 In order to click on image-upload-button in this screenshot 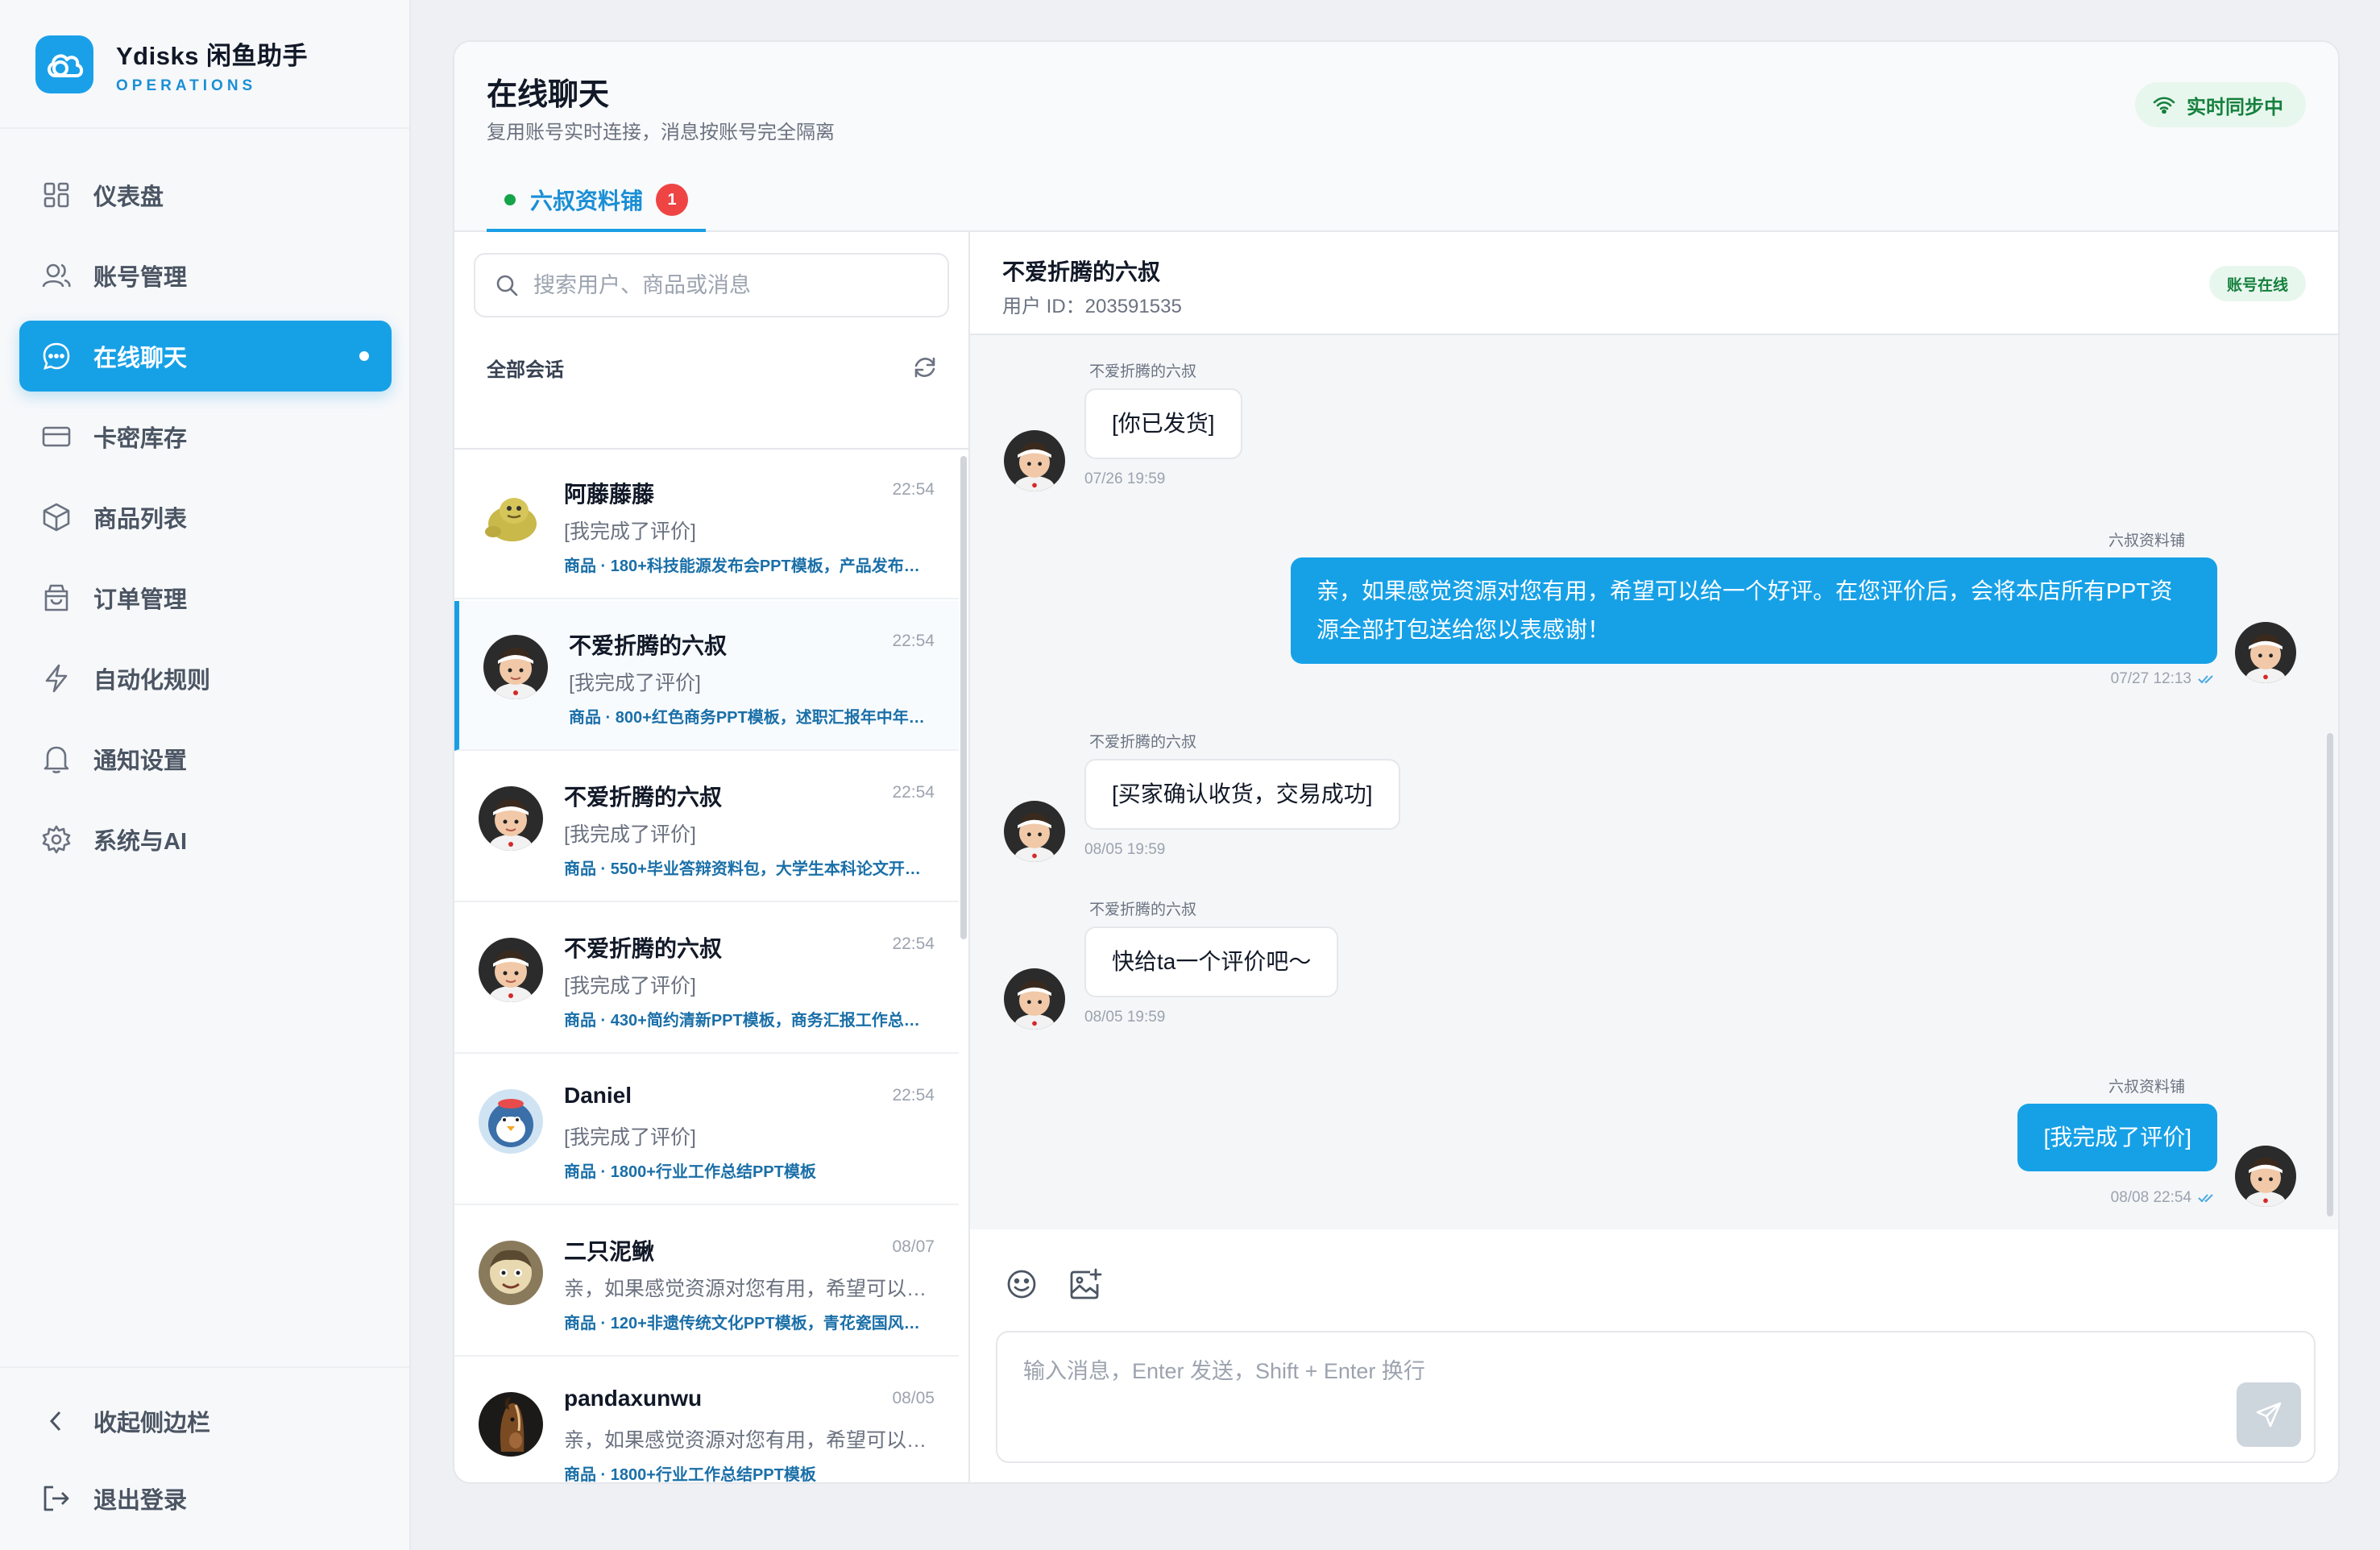, I will do `click(1086, 1284)`.